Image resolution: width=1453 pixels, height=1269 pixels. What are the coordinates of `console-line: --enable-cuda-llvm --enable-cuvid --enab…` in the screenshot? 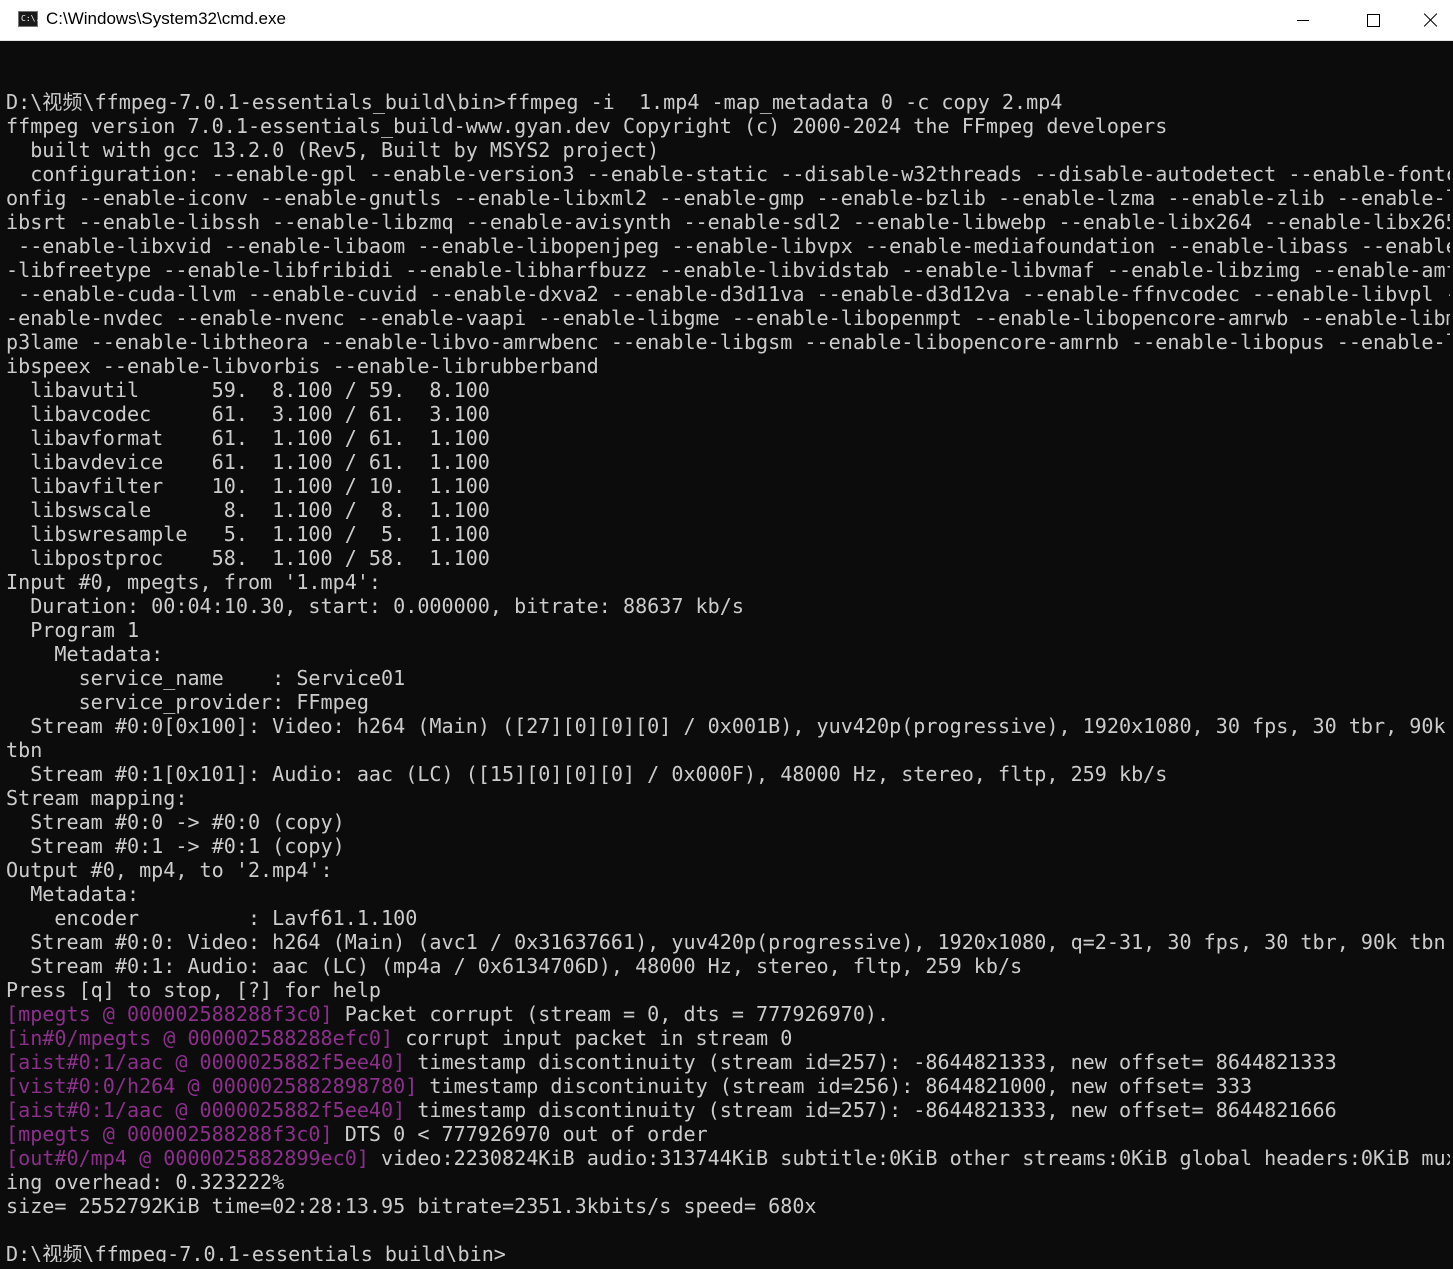 It's located at (728, 294).